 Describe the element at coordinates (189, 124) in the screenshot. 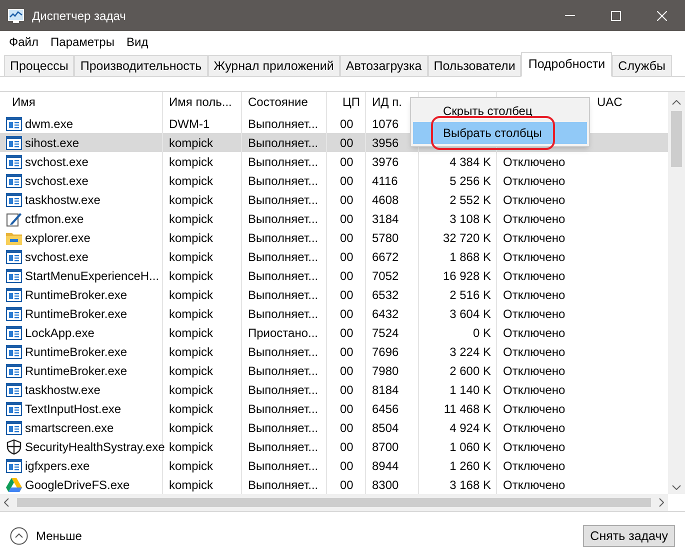

I see `table-cell-text: DWM-1` at that location.